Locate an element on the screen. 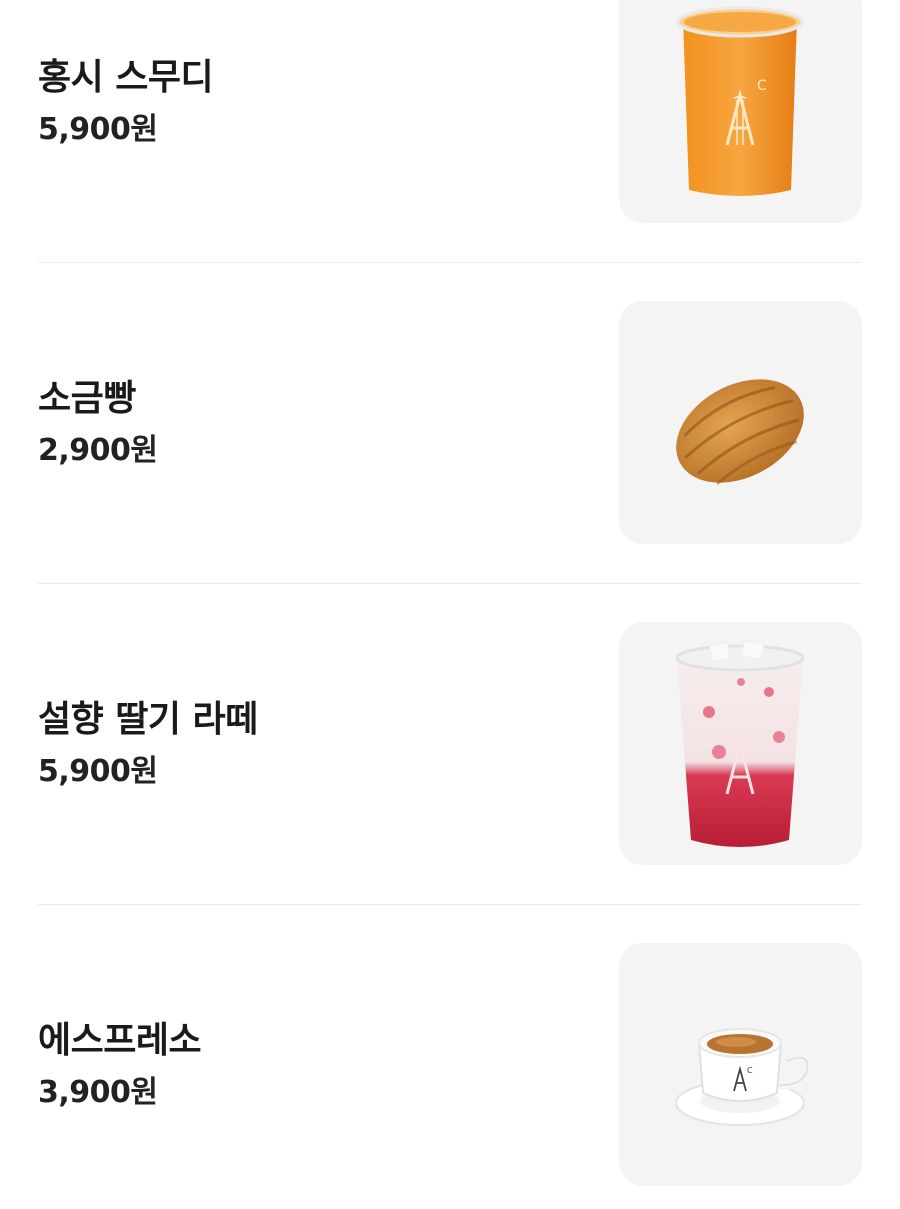 This screenshot has width=900, height=1209. menu-item-text: 에스프레소 3,900원 is located at coordinates (120, 1065).